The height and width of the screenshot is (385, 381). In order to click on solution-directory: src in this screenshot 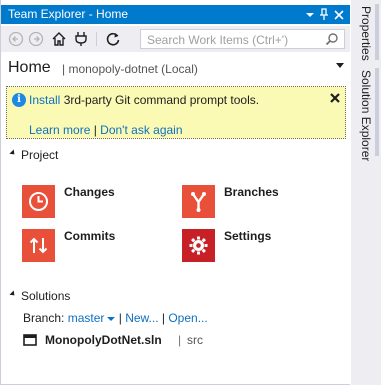, I will do `click(195, 340)`.